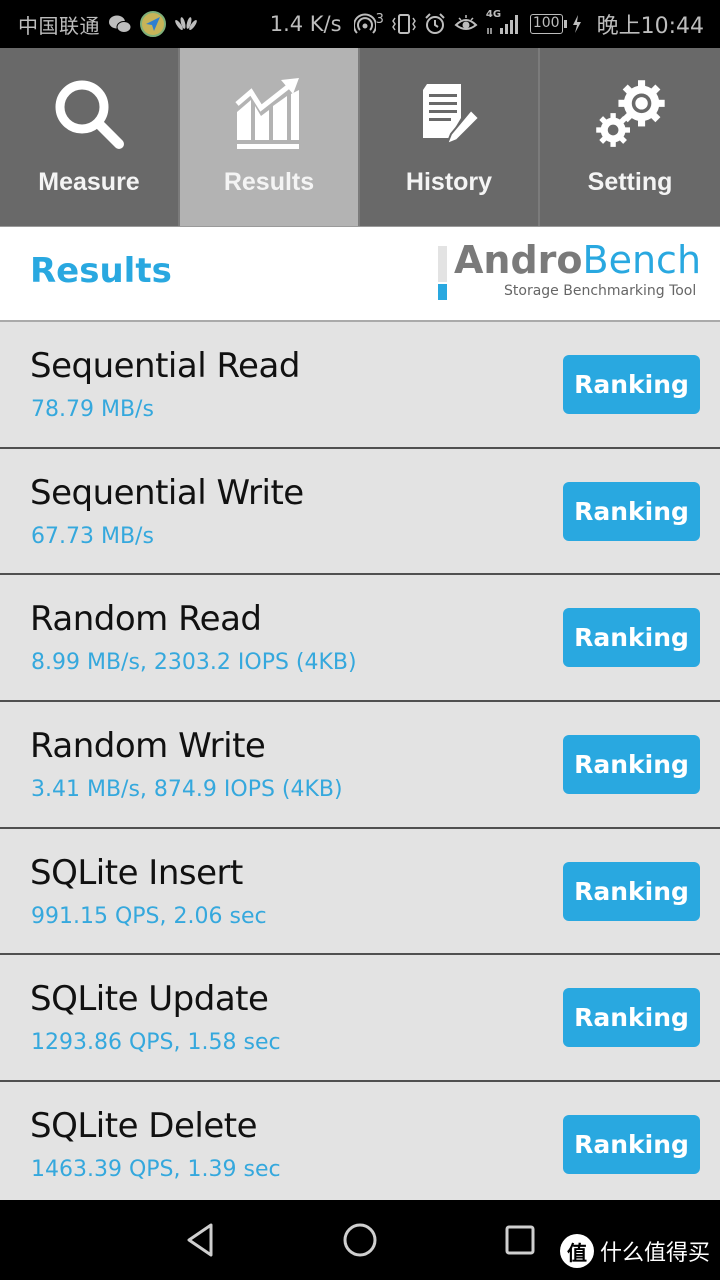 This screenshot has width=720, height=1280. What do you see at coordinates (305, 24) in the screenshot?
I see `network-speed: 1.4 K/s` at bounding box center [305, 24].